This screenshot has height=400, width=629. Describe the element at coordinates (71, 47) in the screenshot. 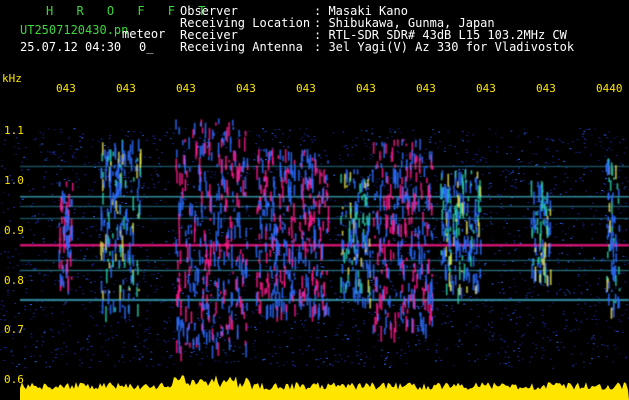

I see `date-time: 25.07.12 04:30` at that location.